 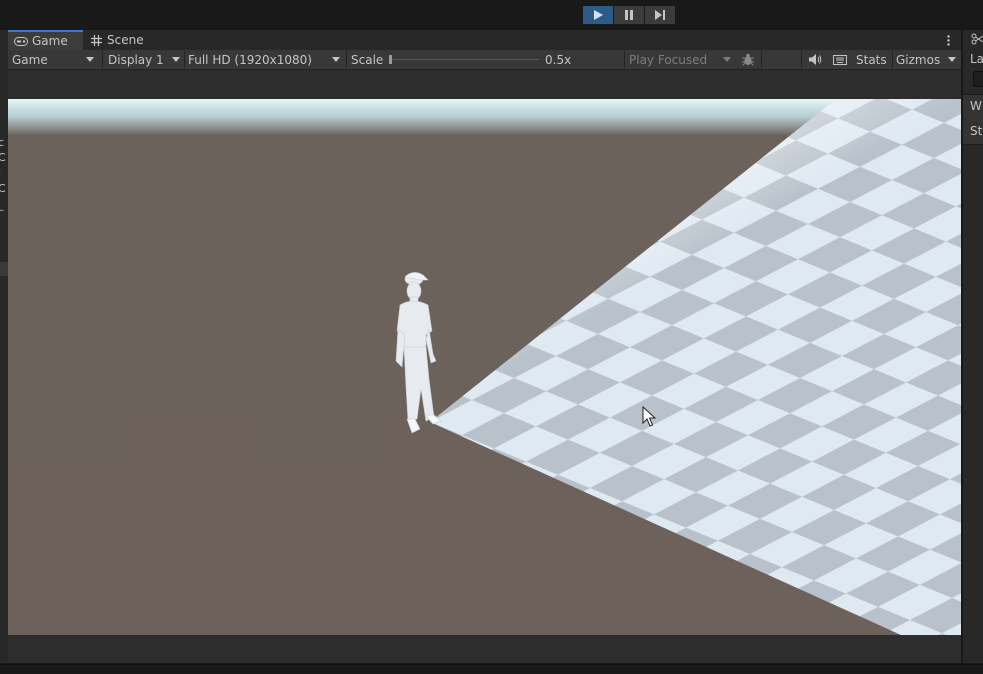 What do you see at coordinates (464, 59) in the screenshot?
I see `scale-slider` at bounding box center [464, 59].